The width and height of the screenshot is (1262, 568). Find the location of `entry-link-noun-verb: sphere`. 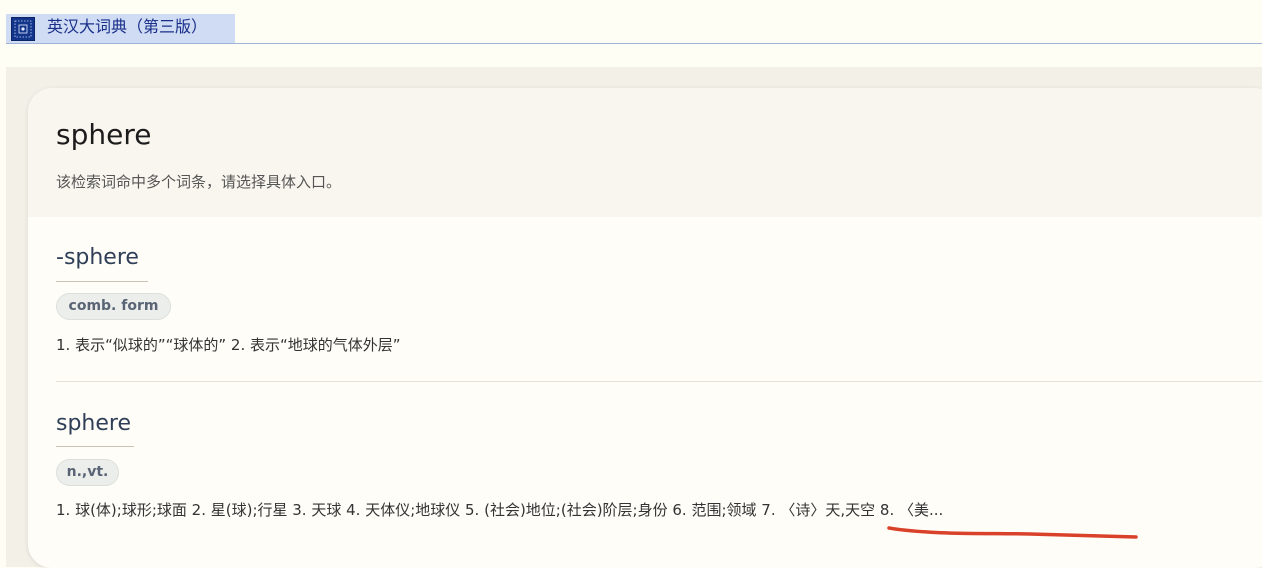

entry-link-noun-verb: sphere is located at coordinates (93, 424).